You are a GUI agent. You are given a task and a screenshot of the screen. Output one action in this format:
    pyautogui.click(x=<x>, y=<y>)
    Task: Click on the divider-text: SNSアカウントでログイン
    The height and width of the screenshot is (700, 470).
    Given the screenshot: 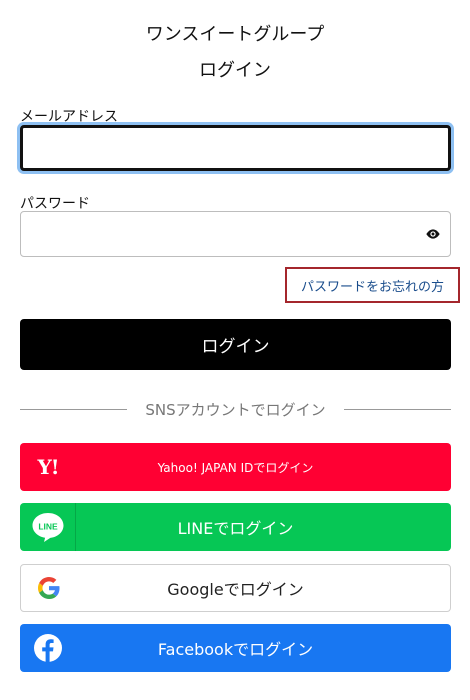 What is the action you would take?
    pyautogui.click(x=235, y=409)
    